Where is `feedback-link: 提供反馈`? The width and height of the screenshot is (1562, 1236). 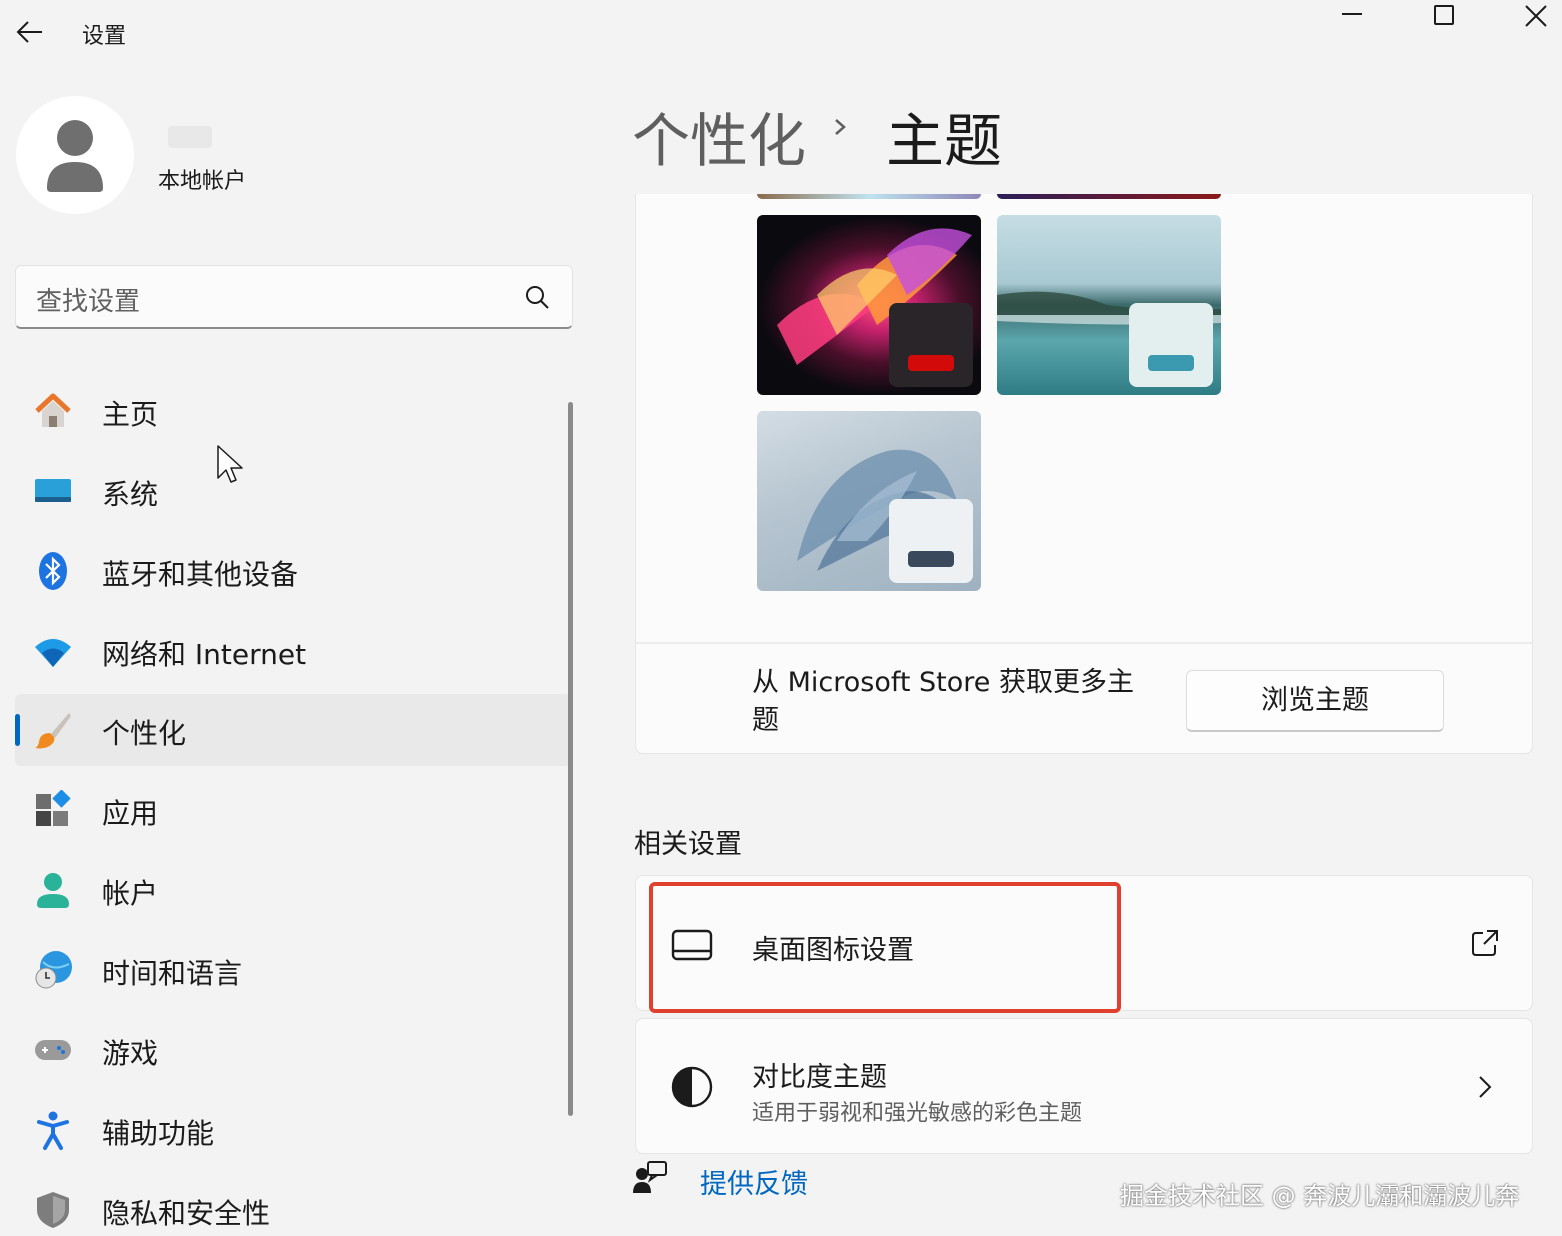
feedback-link: 提供反馈 is located at coordinates (754, 1181).